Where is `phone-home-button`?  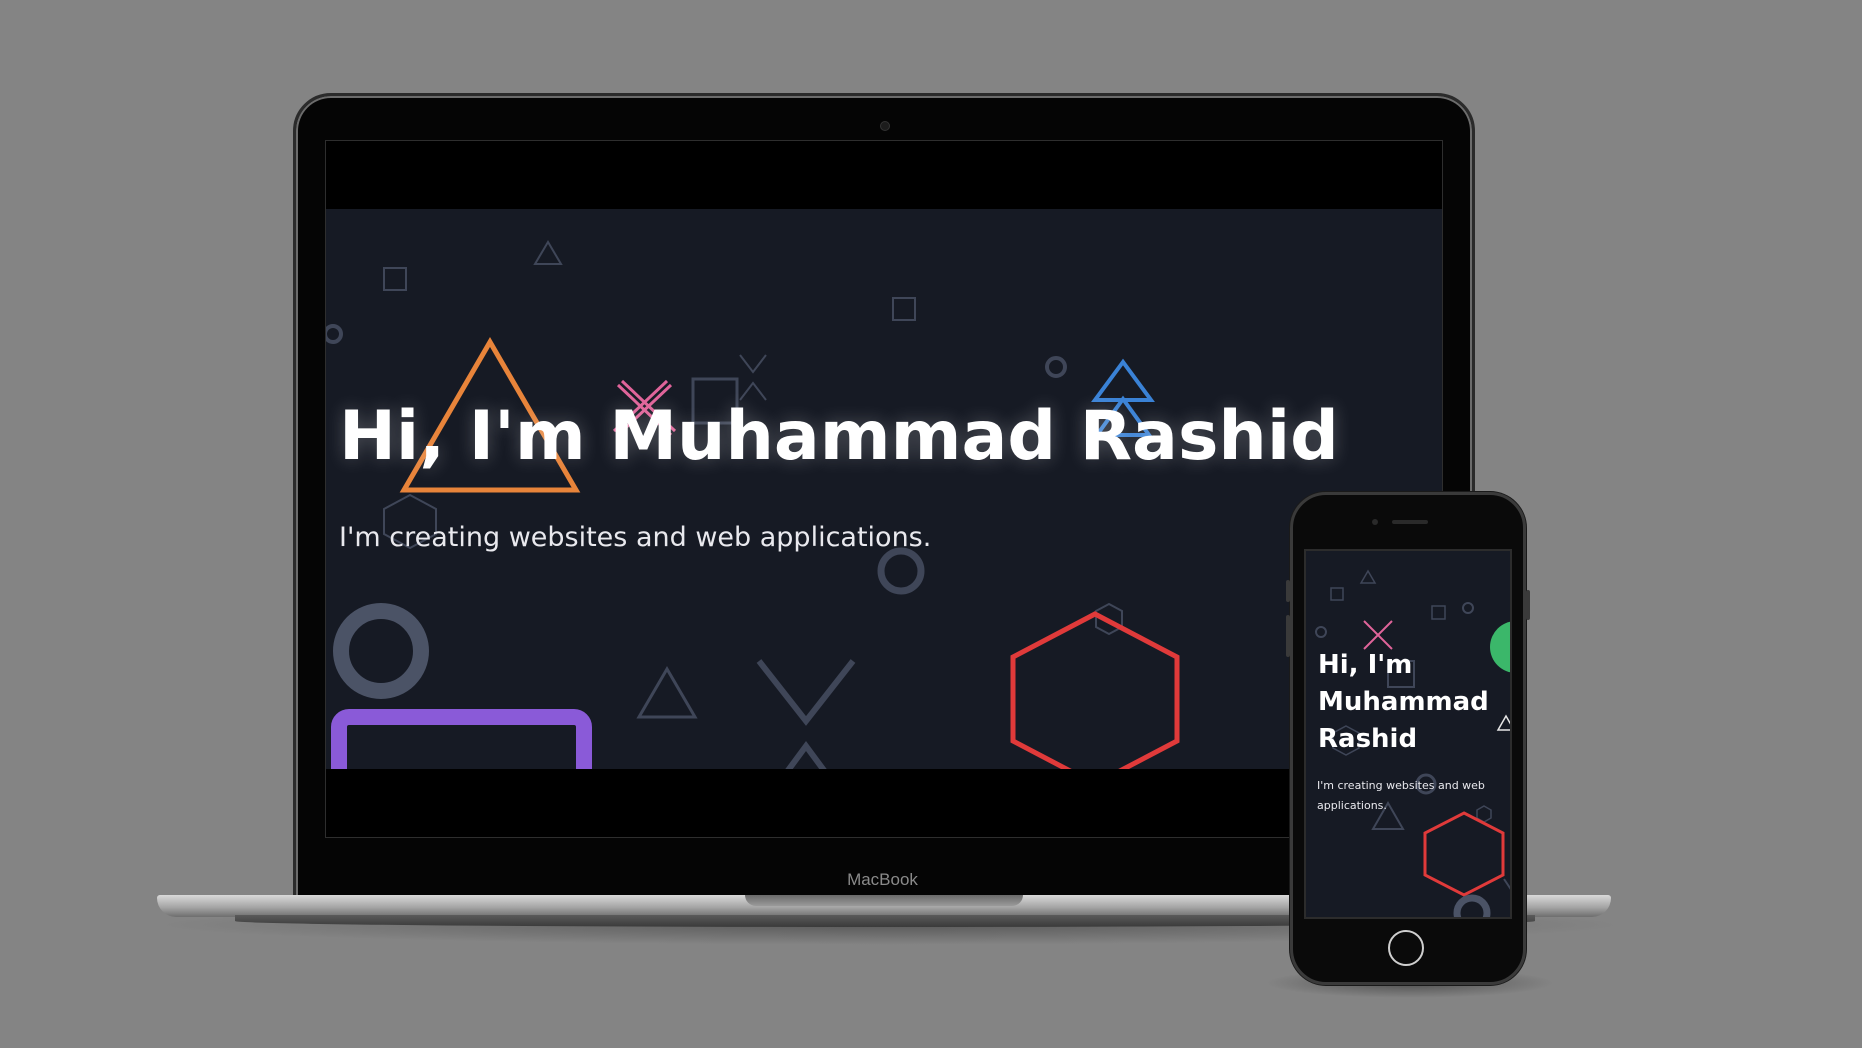 phone-home-button is located at coordinates (1406, 948).